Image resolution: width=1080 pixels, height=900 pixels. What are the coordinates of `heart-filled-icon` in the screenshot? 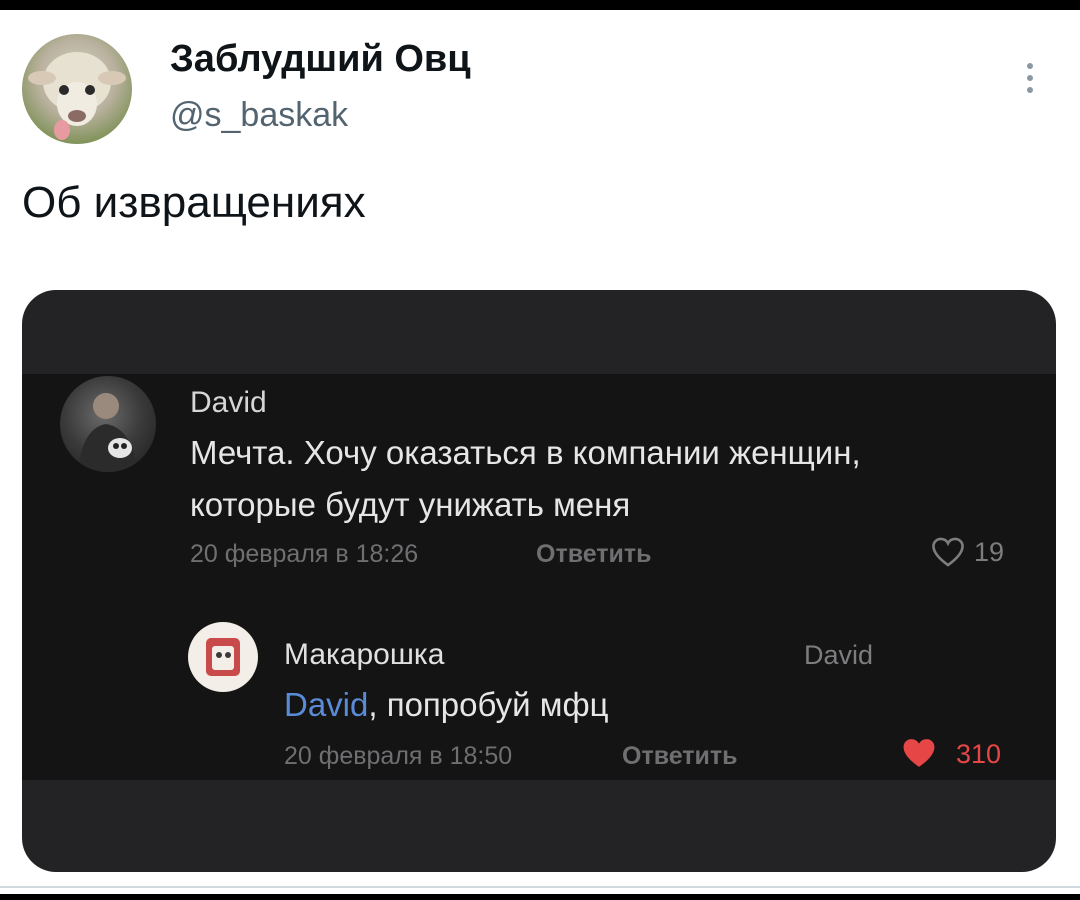 It's located at (919, 753).